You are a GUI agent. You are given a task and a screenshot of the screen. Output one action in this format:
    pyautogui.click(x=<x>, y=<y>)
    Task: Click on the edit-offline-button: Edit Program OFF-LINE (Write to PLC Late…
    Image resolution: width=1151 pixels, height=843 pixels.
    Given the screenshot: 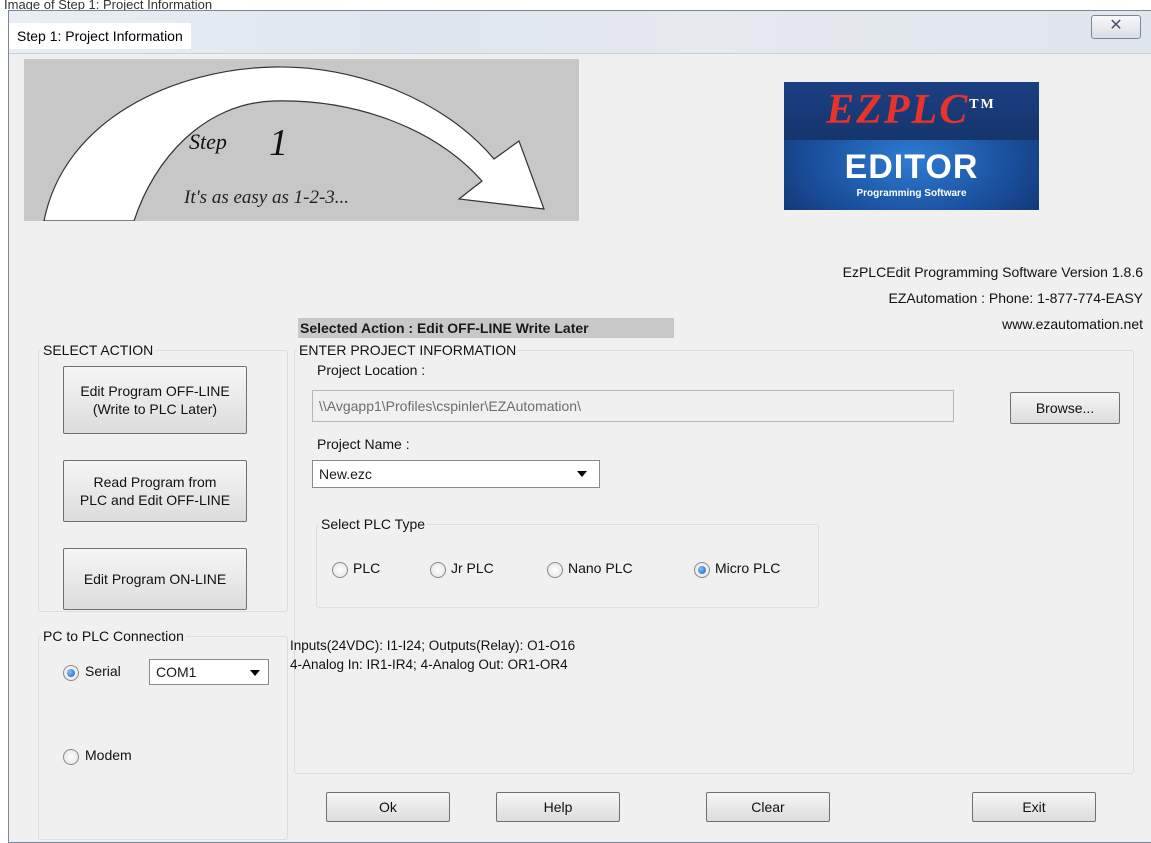 What is the action you would take?
    pyautogui.click(x=155, y=400)
    